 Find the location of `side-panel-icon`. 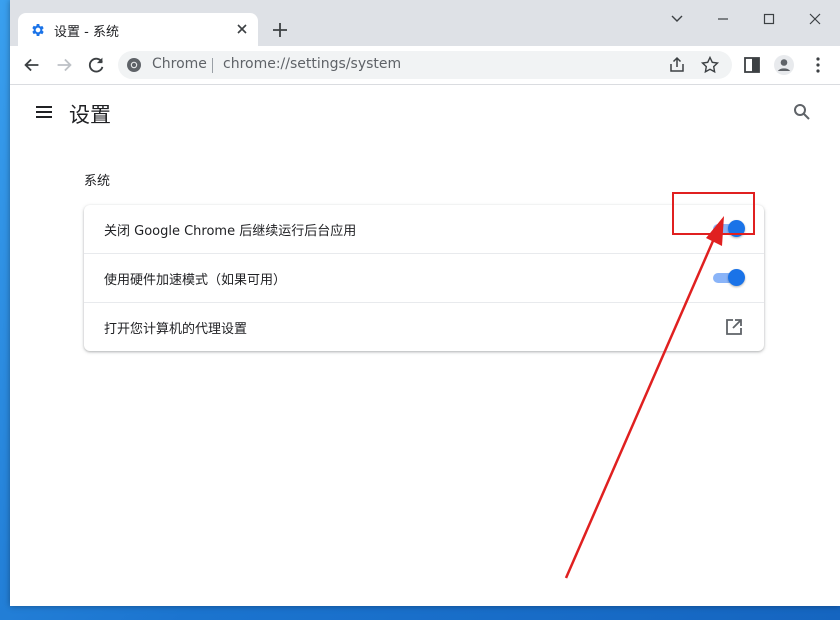

side-panel-icon is located at coordinates (752, 65).